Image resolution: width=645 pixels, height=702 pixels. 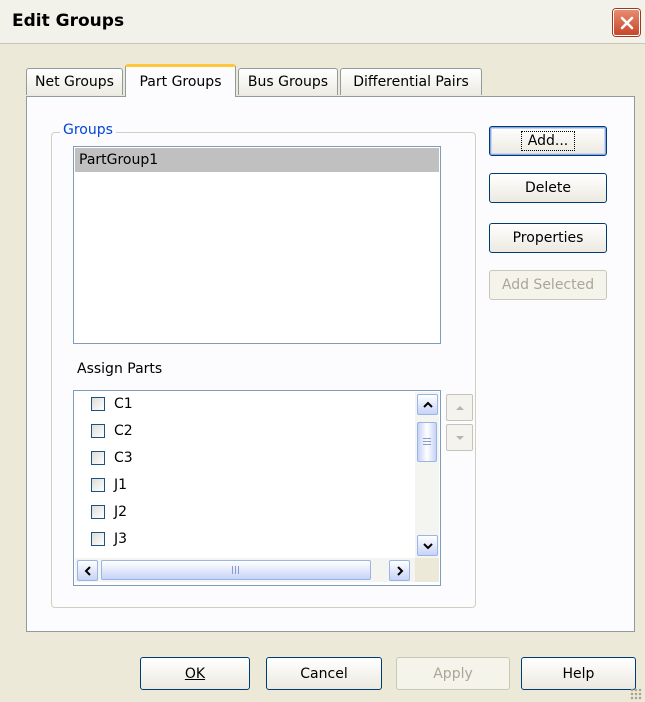 What do you see at coordinates (109, 485) in the screenshot?
I see `list-item: J1` at bounding box center [109, 485].